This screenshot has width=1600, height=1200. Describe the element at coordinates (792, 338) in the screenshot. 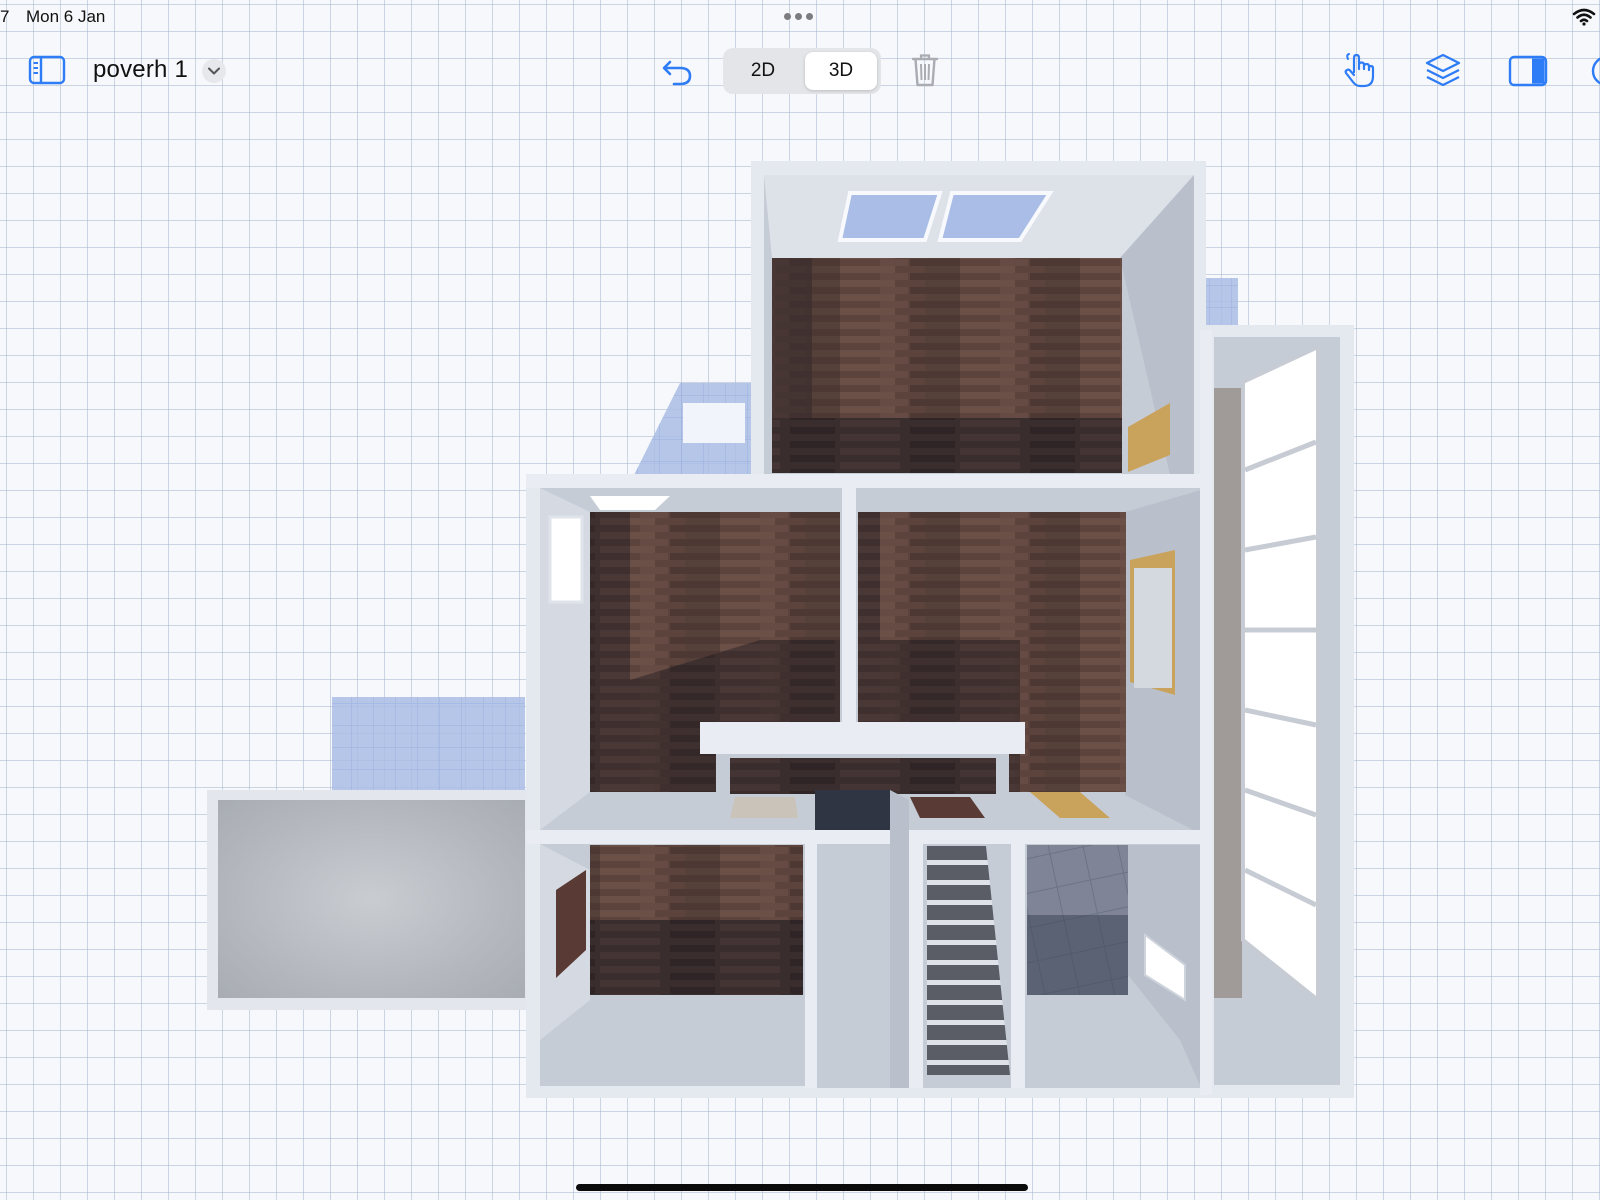

I see `north-room-floor-shadow-left` at that location.